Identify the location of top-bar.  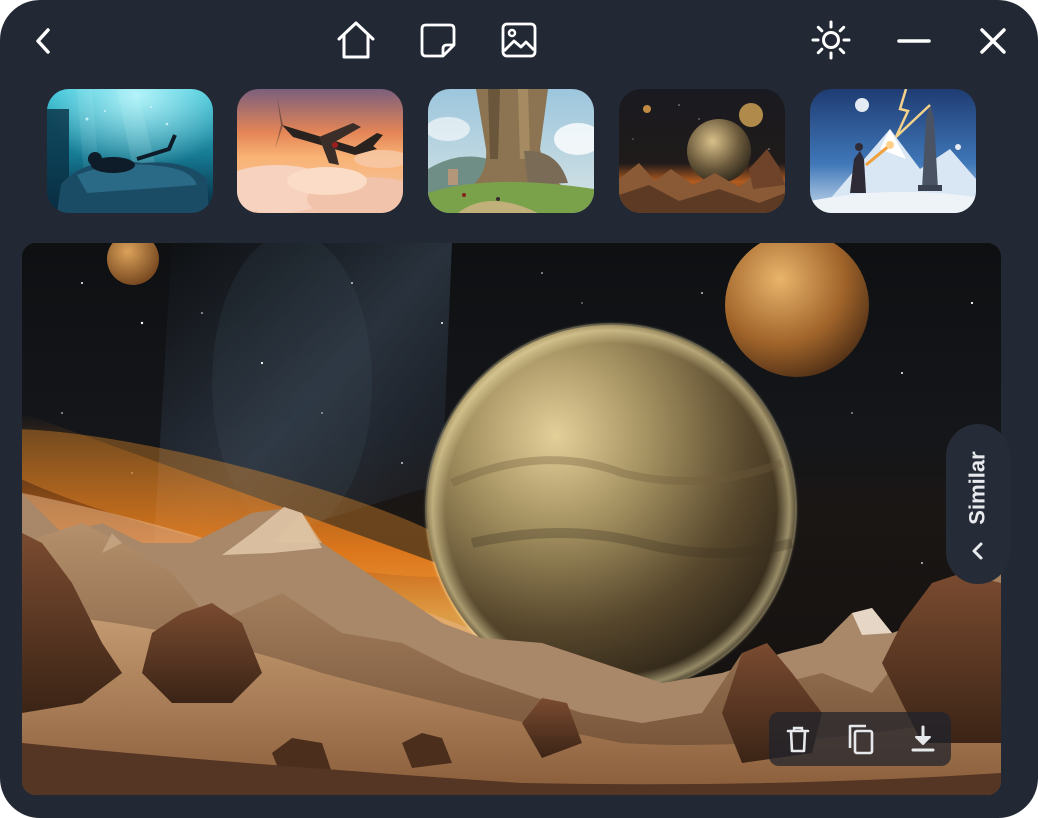
(519, 41).